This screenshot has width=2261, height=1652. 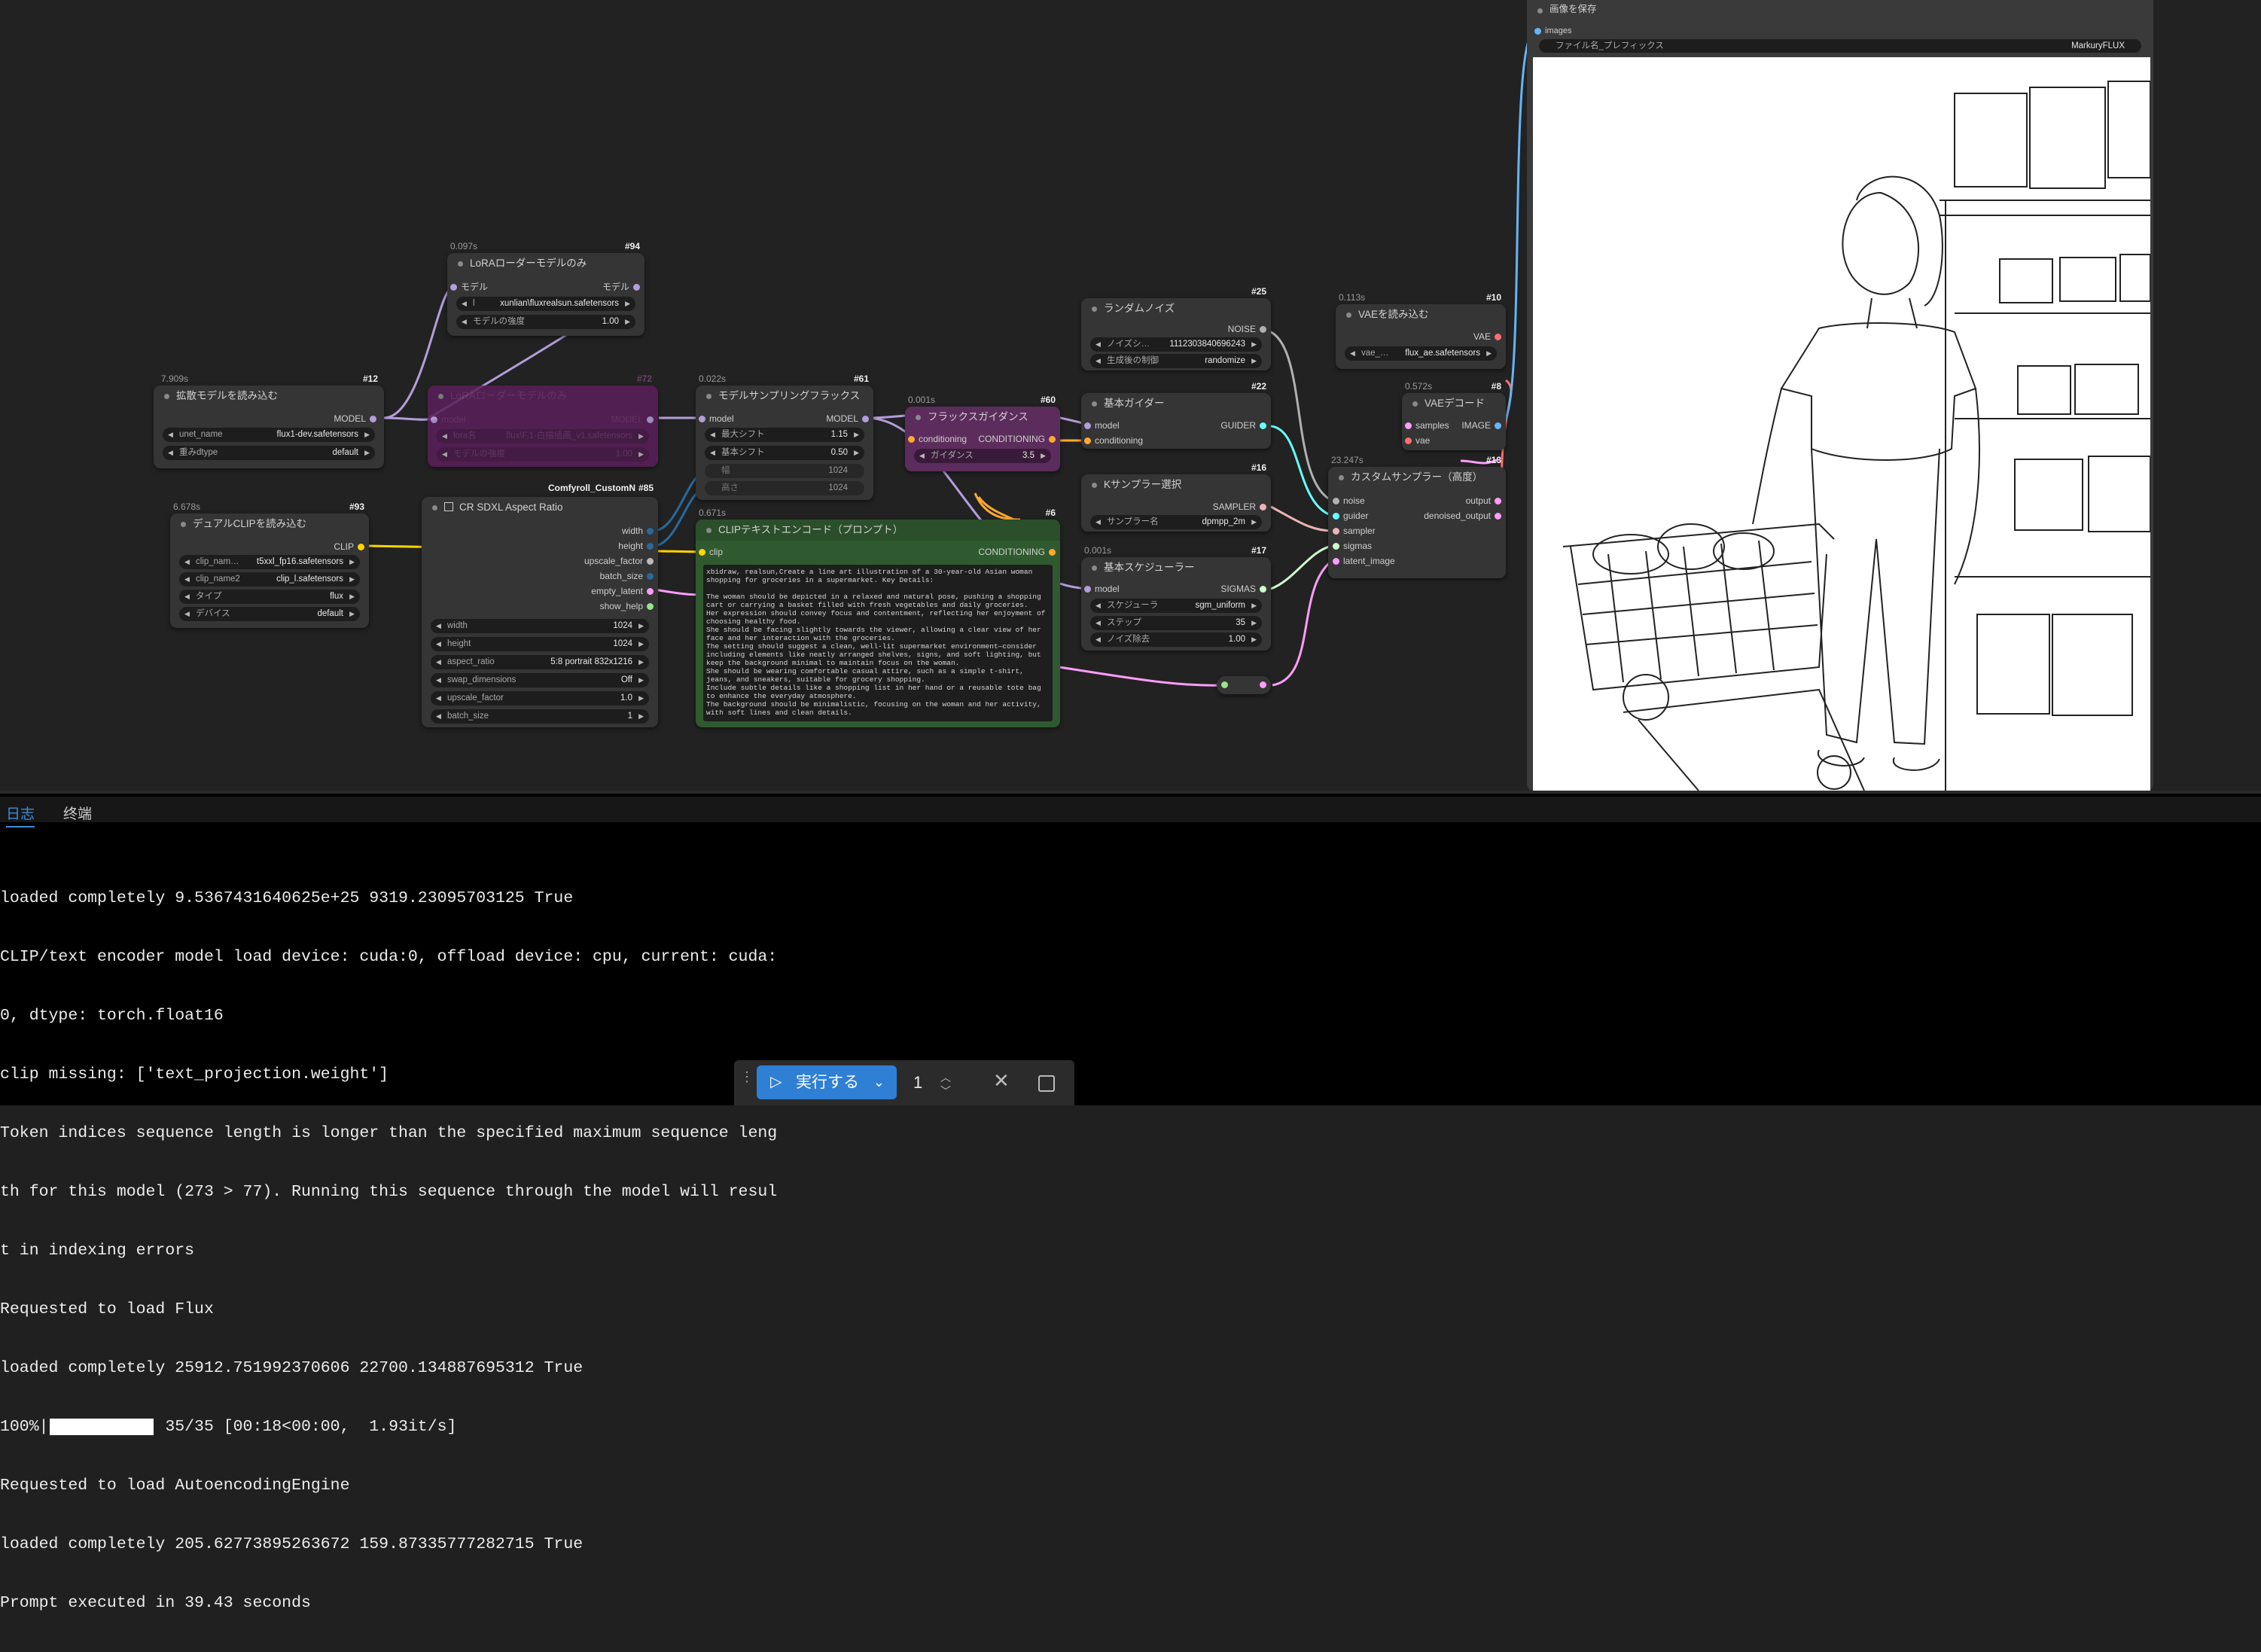 I want to click on widget-swap-dimensions: swap_dimensions Off, so click(x=540, y=680).